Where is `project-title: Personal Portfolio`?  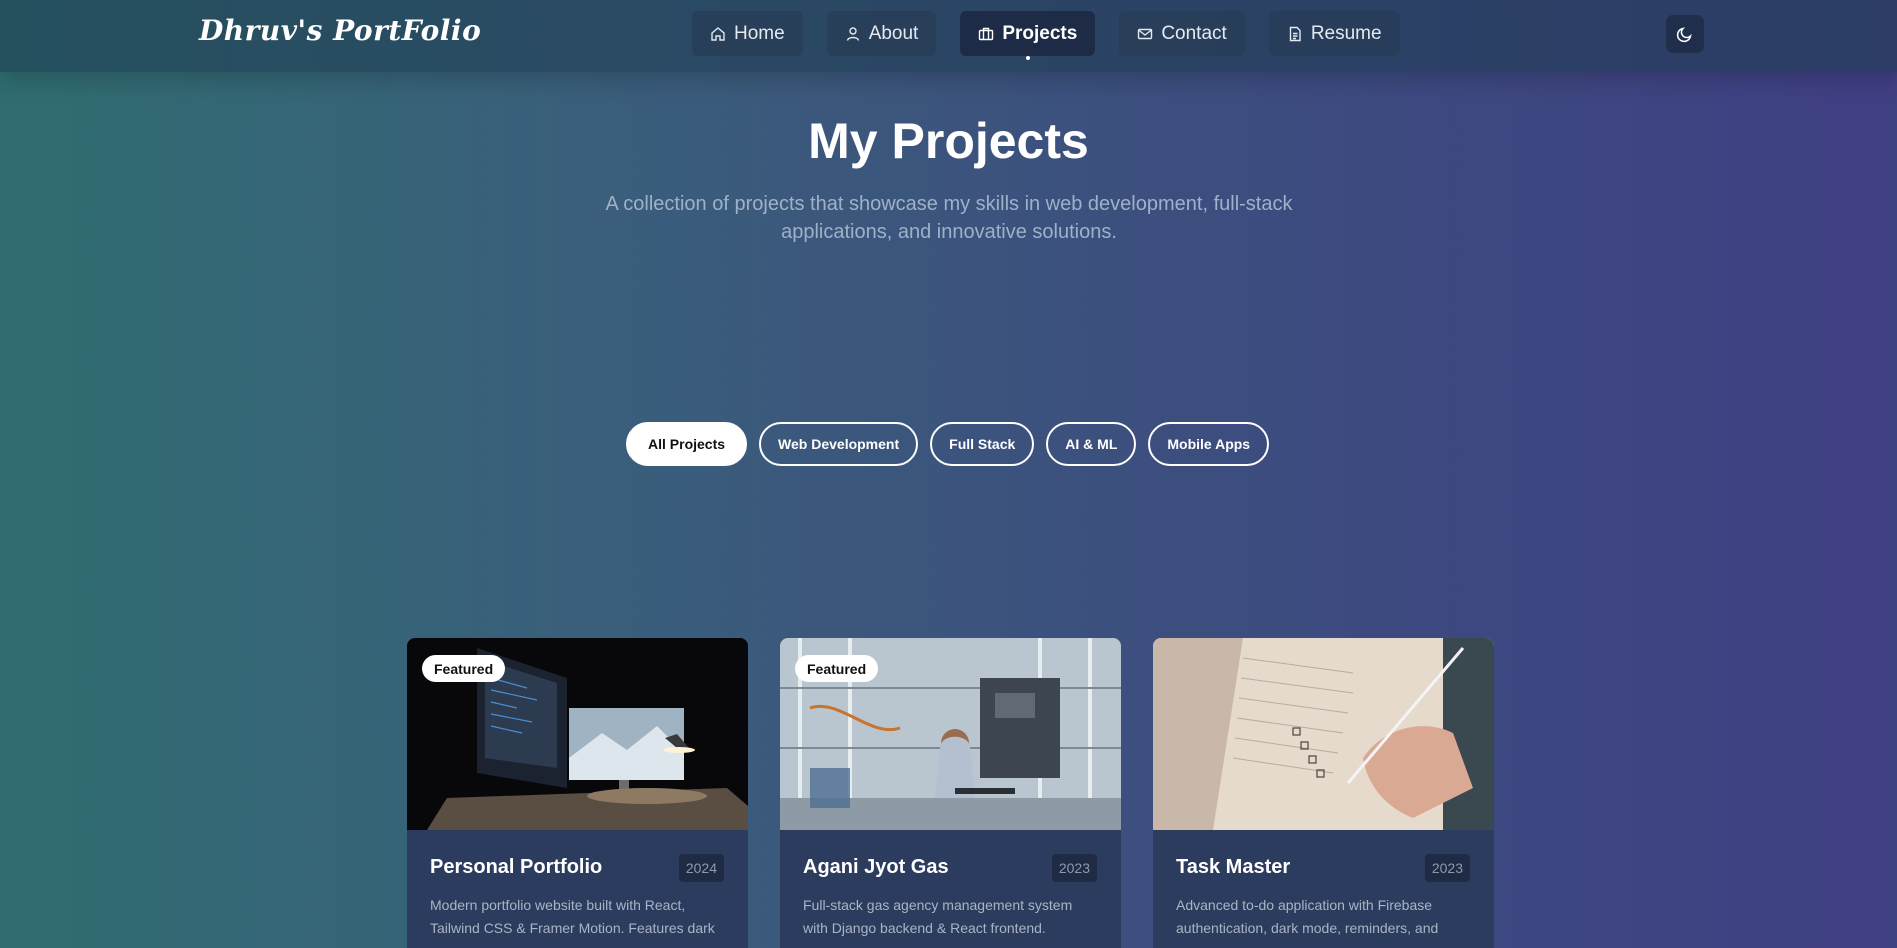
project-title: Personal Portfolio is located at coordinates (516, 867).